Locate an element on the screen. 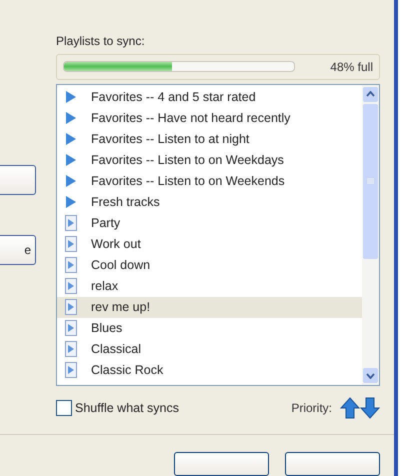 This screenshot has width=407, height=476. playlist-item: Blues is located at coordinates (209, 328).